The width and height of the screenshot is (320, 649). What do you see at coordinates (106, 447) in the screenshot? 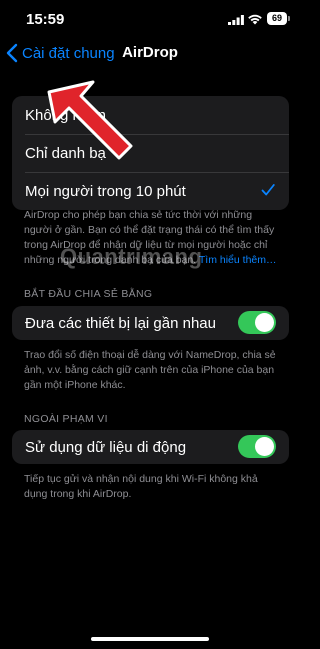
I see `row-label: Sử dụng dữ liệu di động` at bounding box center [106, 447].